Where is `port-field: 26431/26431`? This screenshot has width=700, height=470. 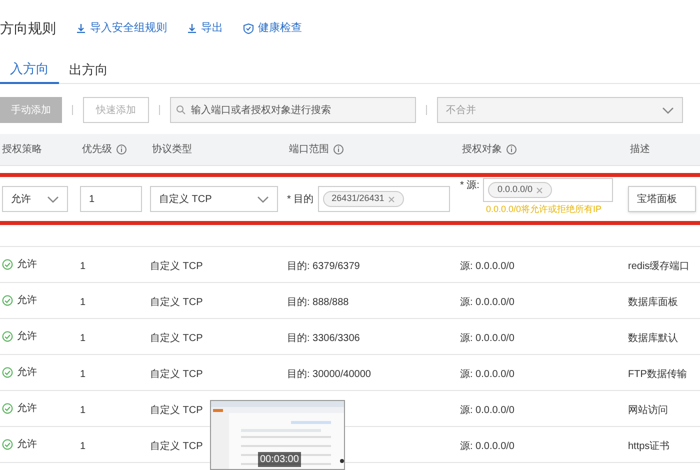 port-field: 26431/26431 is located at coordinates (384, 199).